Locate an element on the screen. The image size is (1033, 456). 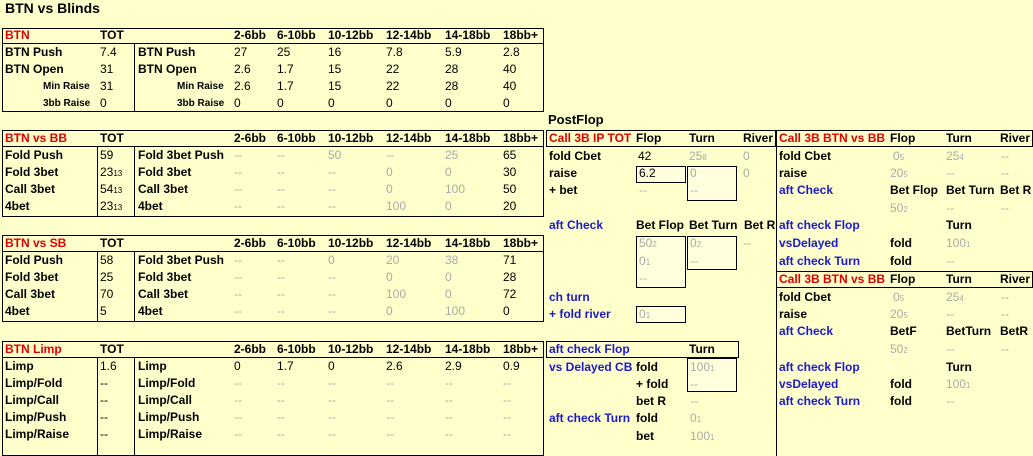
value-cell: 20 is located at coordinates (510, 206).